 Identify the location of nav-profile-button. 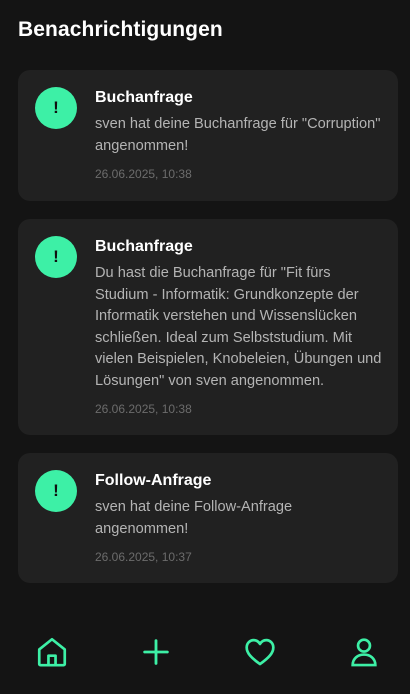
(364, 652).